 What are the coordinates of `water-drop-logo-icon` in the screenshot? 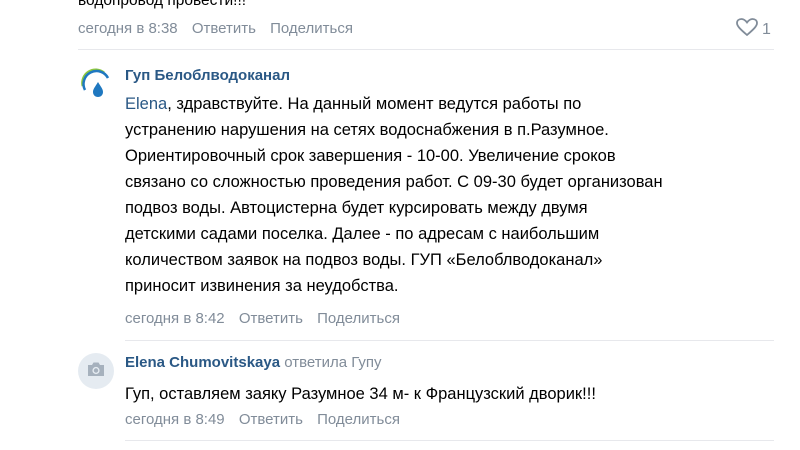 It's located at (96, 84).